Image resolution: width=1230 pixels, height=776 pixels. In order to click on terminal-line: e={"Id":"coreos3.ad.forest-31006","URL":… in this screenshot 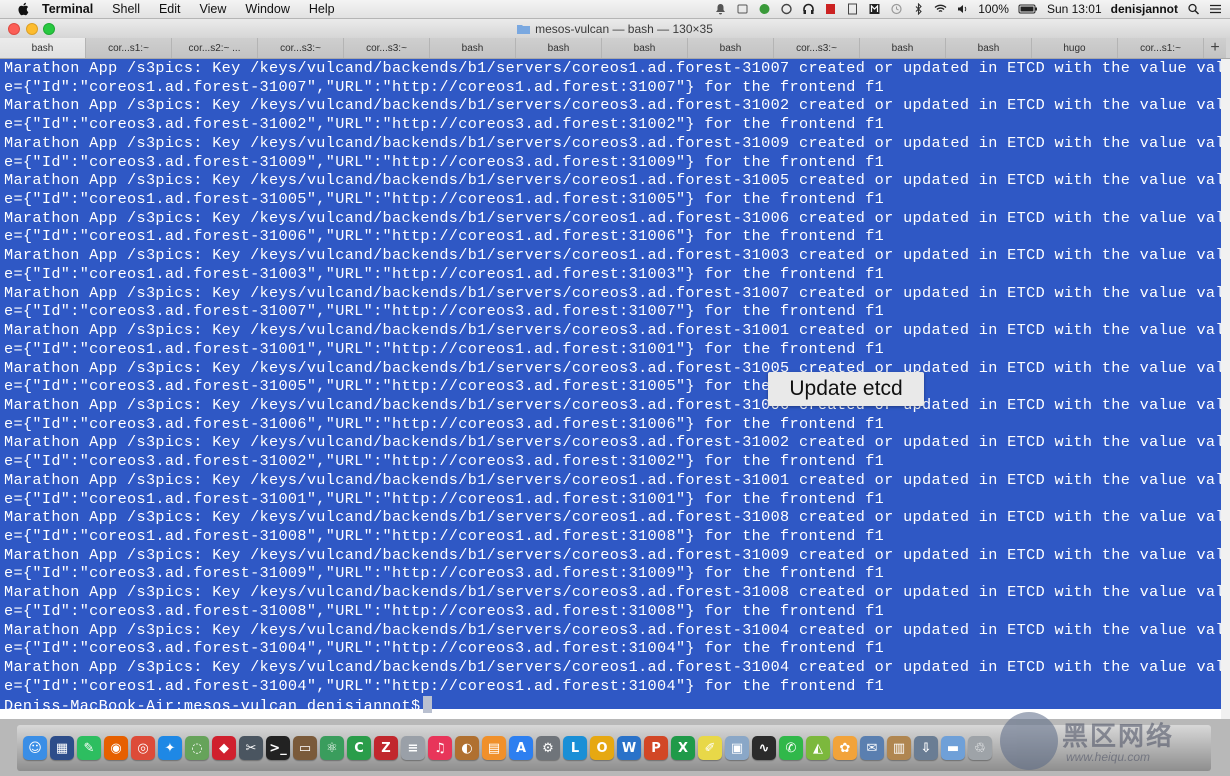, I will do `click(444, 423)`.